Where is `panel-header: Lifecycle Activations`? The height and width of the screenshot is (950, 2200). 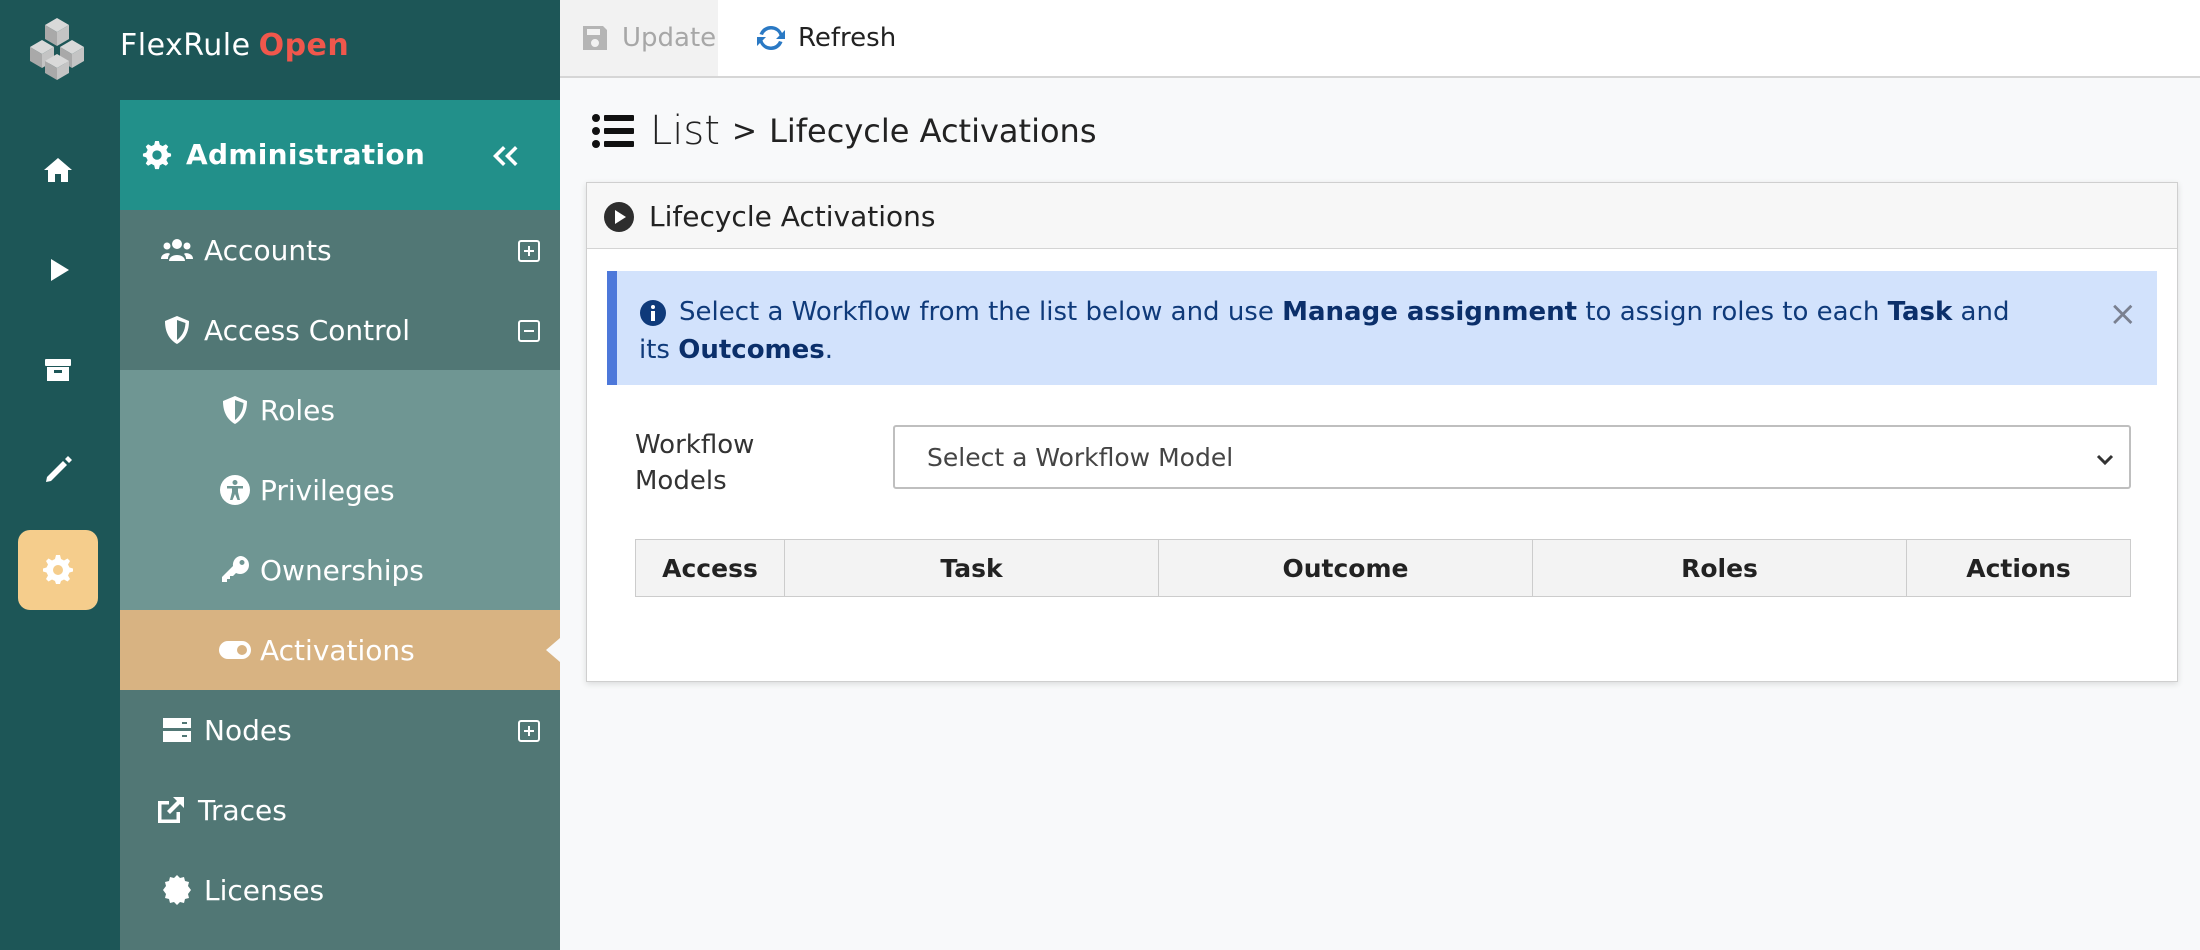
panel-header: Lifecycle Activations is located at coordinates (1382, 216).